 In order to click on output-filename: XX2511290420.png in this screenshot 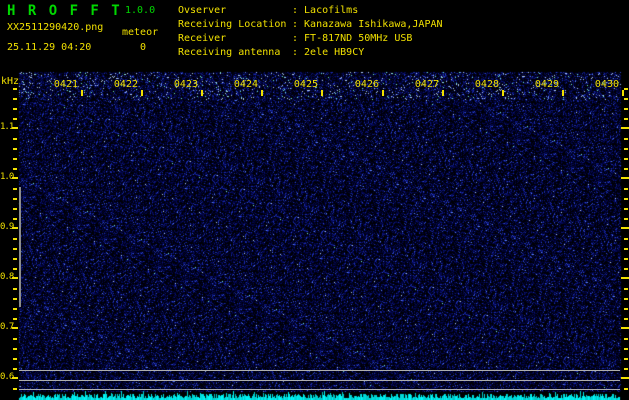, I will do `click(55, 27)`.